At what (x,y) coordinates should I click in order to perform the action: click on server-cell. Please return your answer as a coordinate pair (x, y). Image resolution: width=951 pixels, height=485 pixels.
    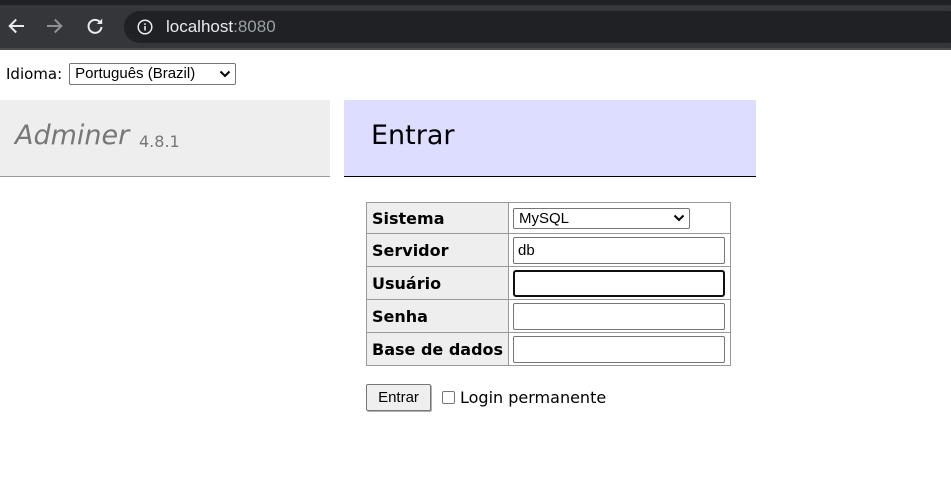
    Looking at the image, I should click on (619, 250).